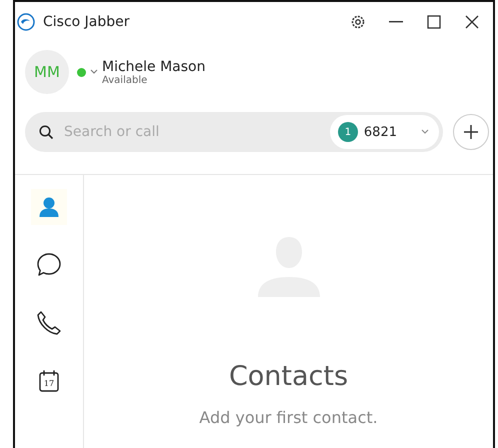 The width and height of the screenshot is (498, 448). What do you see at coordinates (26, 22) in the screenshot?
I see `app-logo-icon` at bounding box center [26, 22].